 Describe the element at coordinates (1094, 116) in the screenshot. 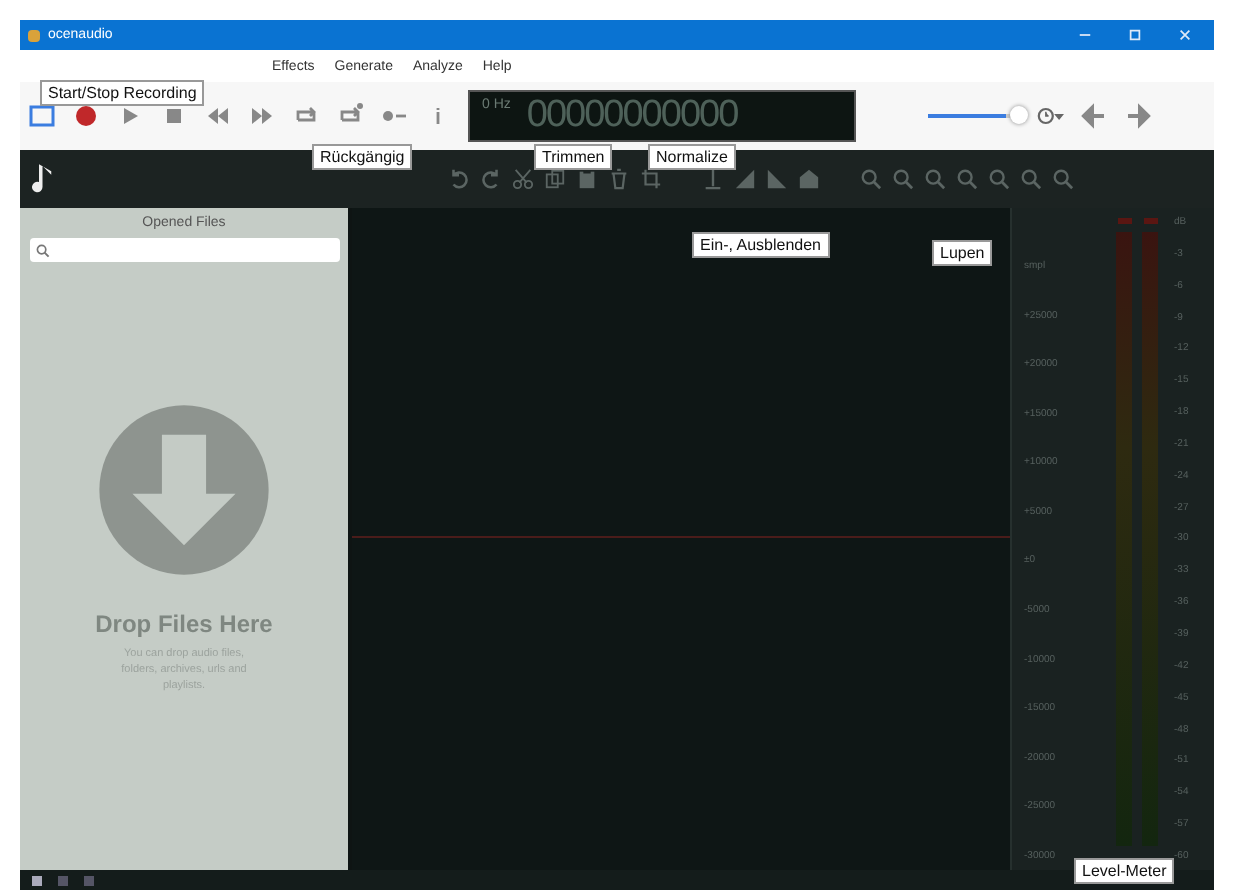

I see `back-arrow-icon` at that location.